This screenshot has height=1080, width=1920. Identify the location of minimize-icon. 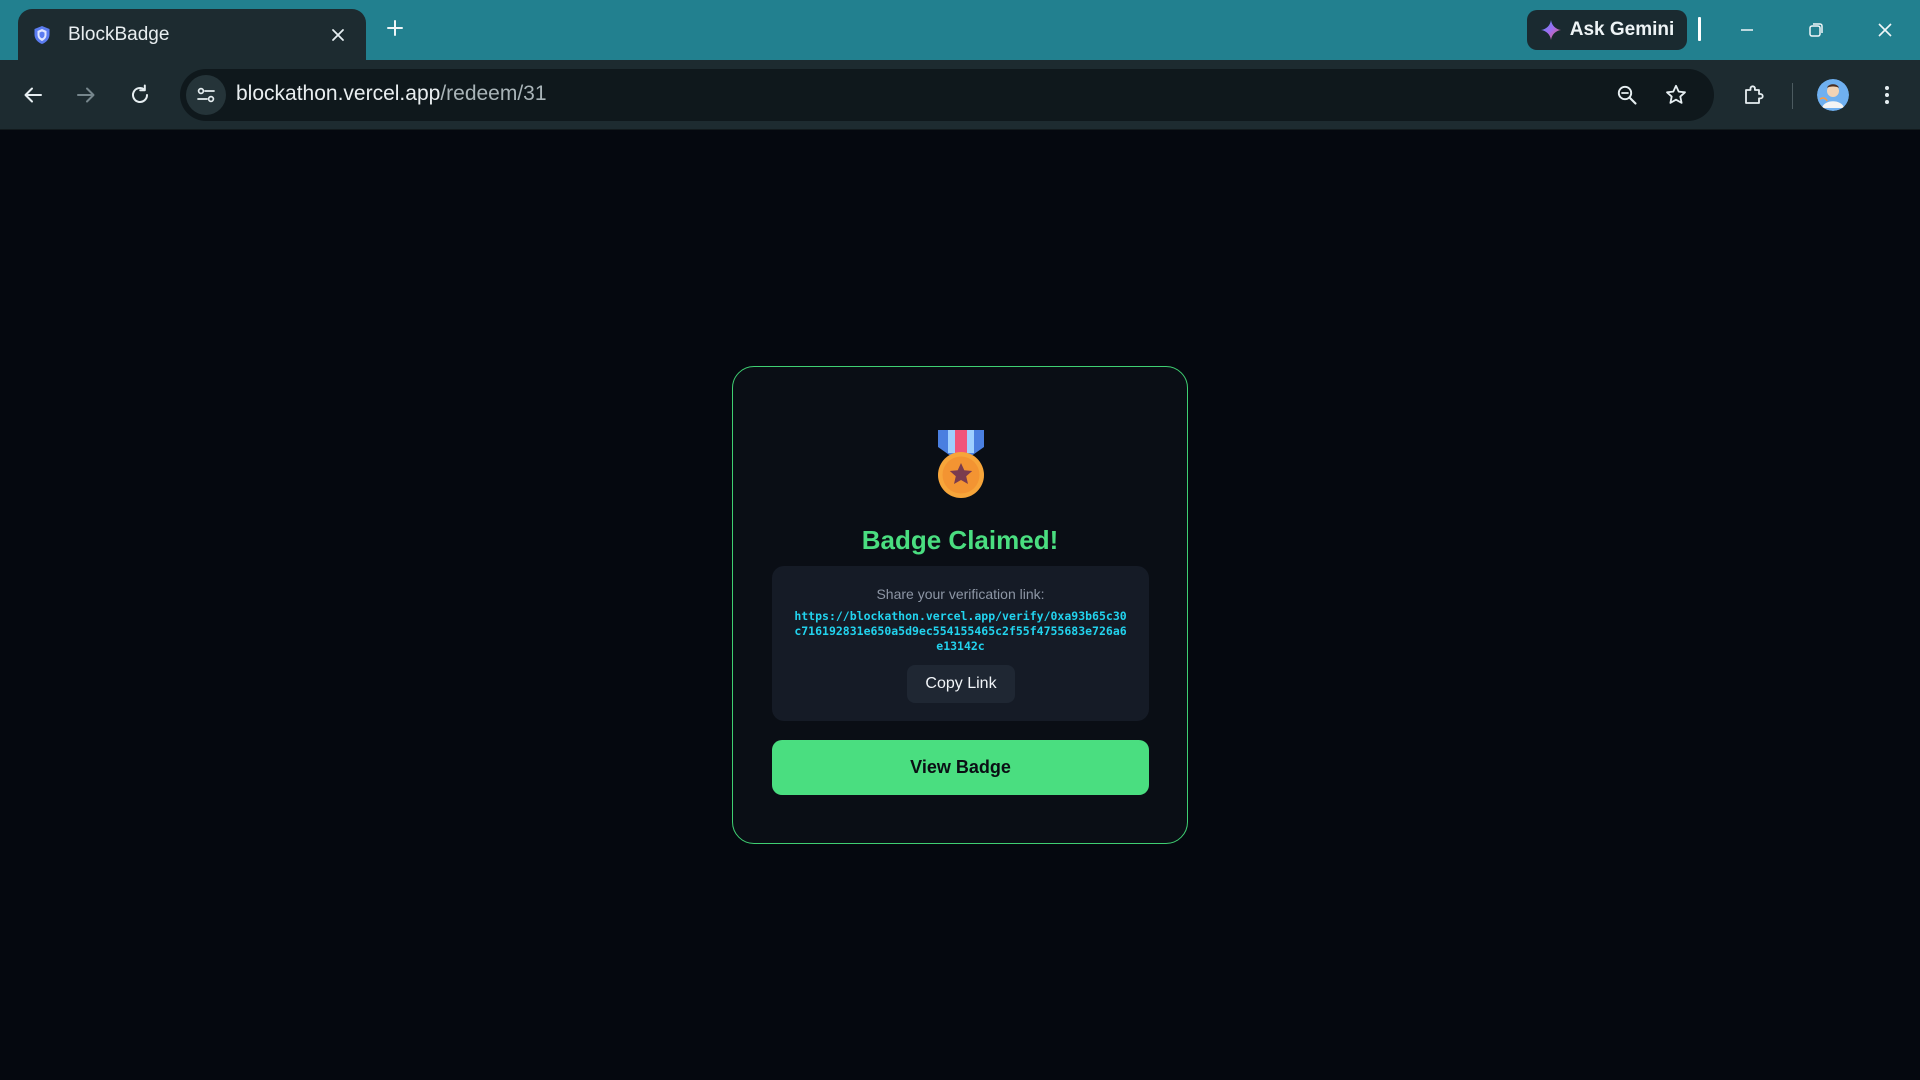
(1747, 30).